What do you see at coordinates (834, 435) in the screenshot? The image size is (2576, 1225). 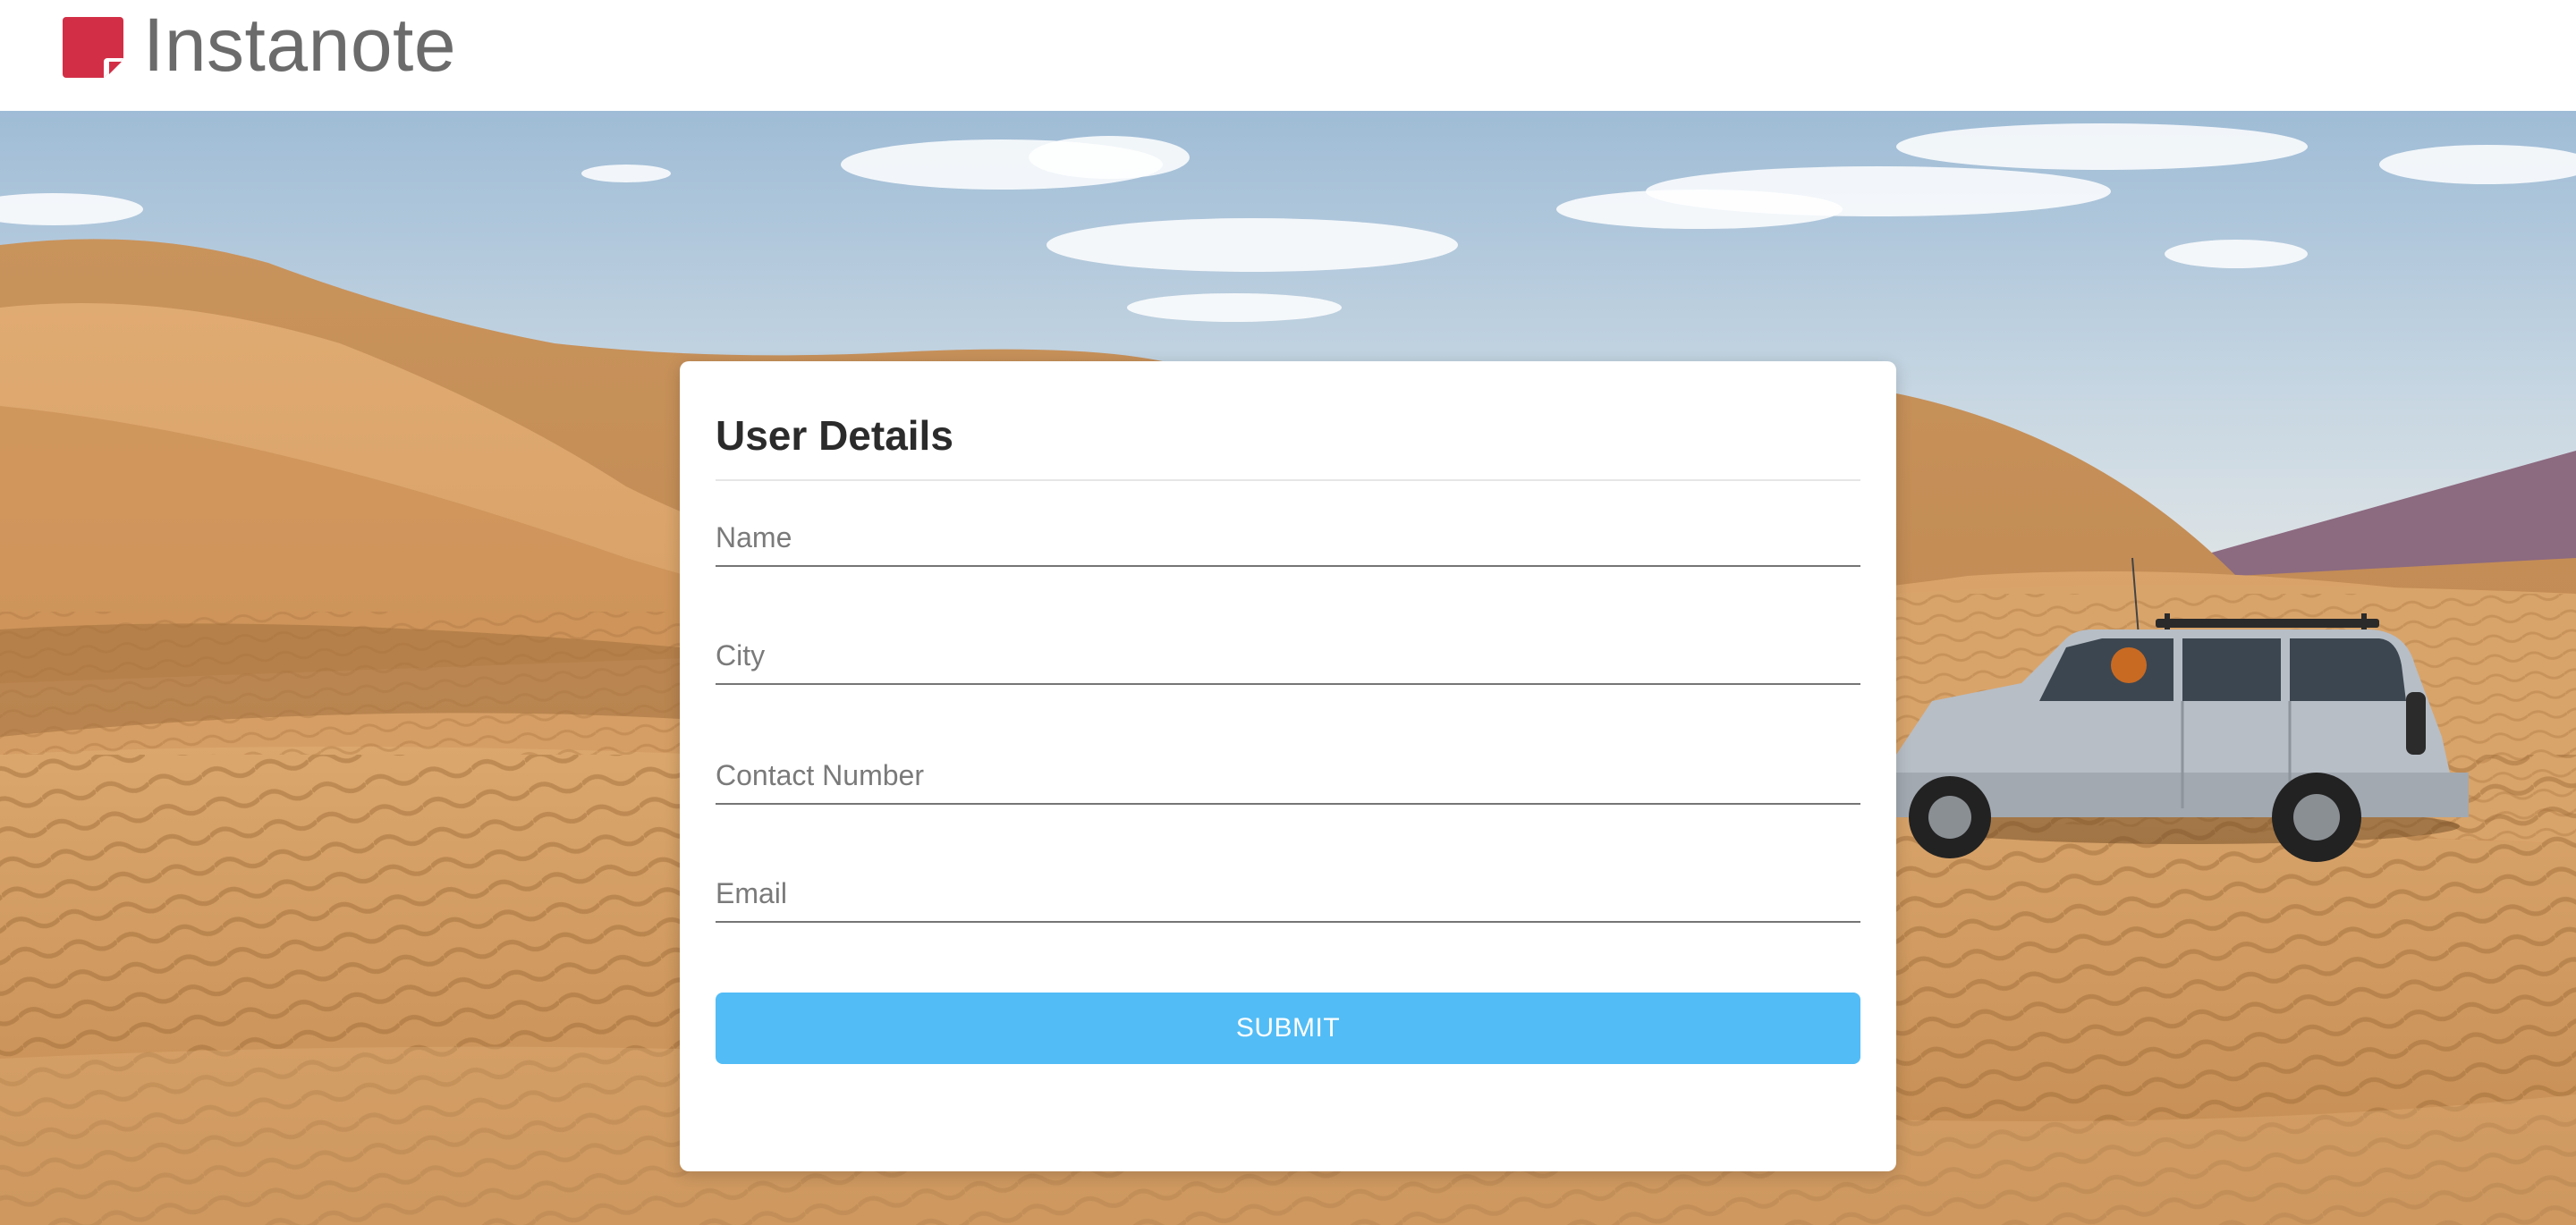 I see `form-title: User Details` at bounding box center [834, 435].